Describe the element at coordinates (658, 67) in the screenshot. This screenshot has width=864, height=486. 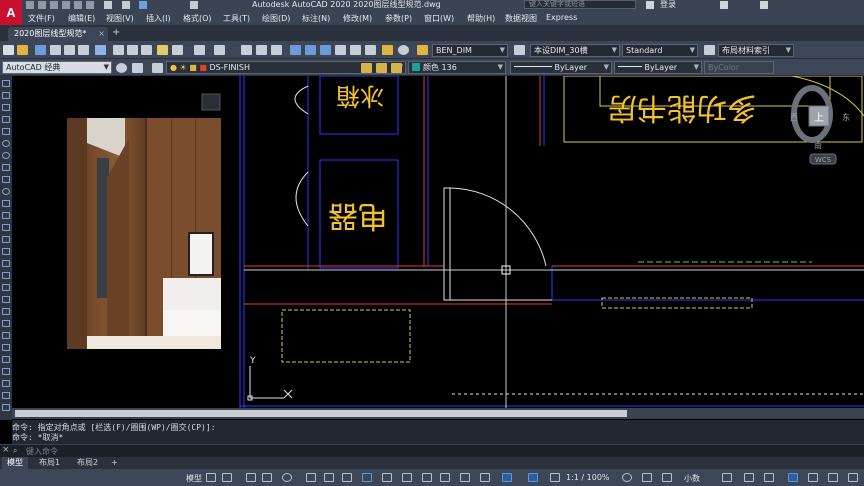
I see `lineweight-select: ByLayer ▼` at that location.